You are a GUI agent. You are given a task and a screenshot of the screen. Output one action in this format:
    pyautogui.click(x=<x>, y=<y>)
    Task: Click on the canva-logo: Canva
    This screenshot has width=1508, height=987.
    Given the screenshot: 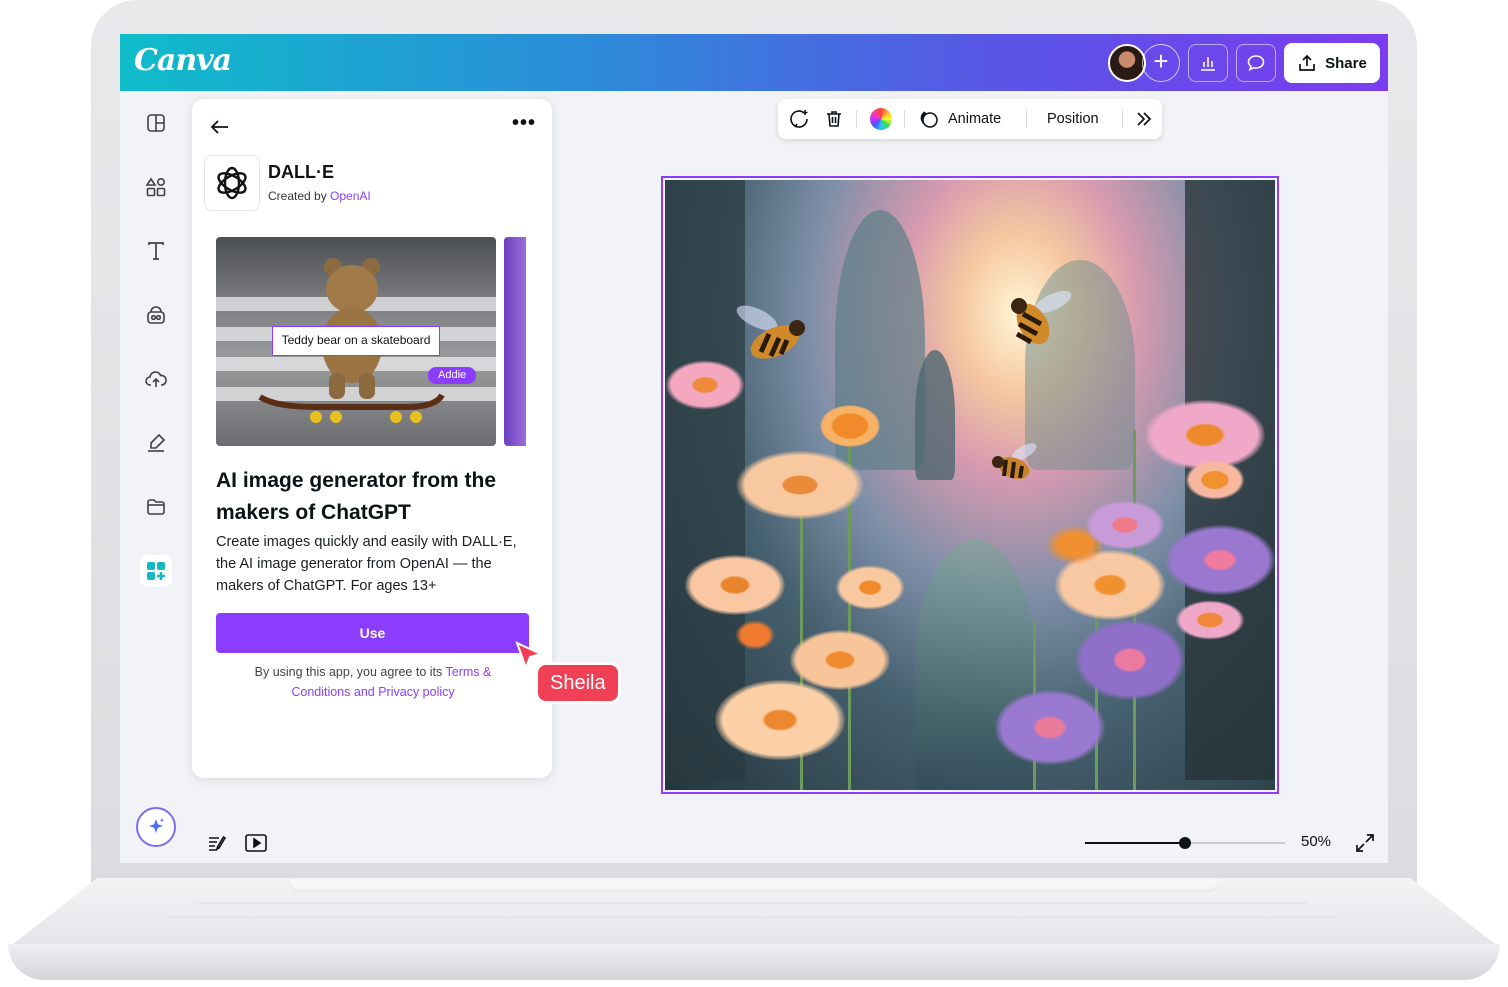 What is the action you would take?
    pyautogui.click(x=183, y=60)
    